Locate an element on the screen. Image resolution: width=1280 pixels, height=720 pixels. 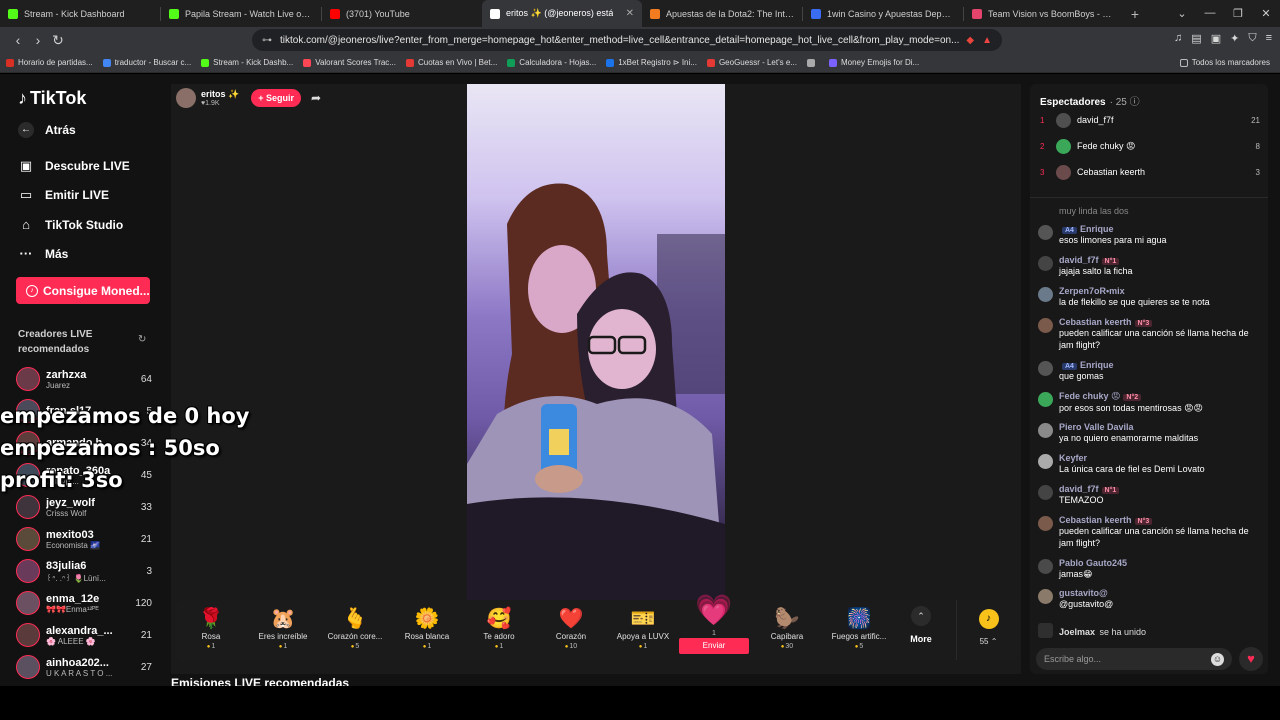
site-info-icon: ⊶ is located at coordinates (267, 40).